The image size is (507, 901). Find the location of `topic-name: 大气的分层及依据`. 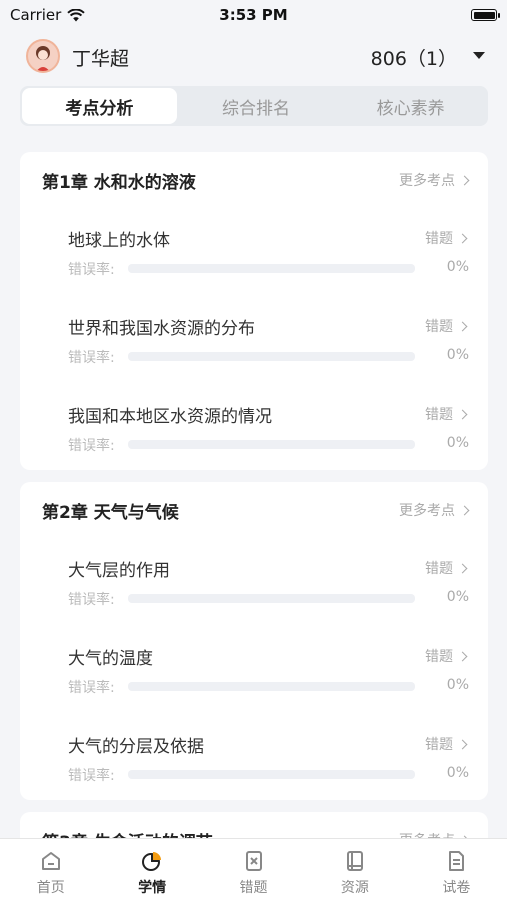

topic-name: 大气的分层及依据 is located at coordinates (136, 747).